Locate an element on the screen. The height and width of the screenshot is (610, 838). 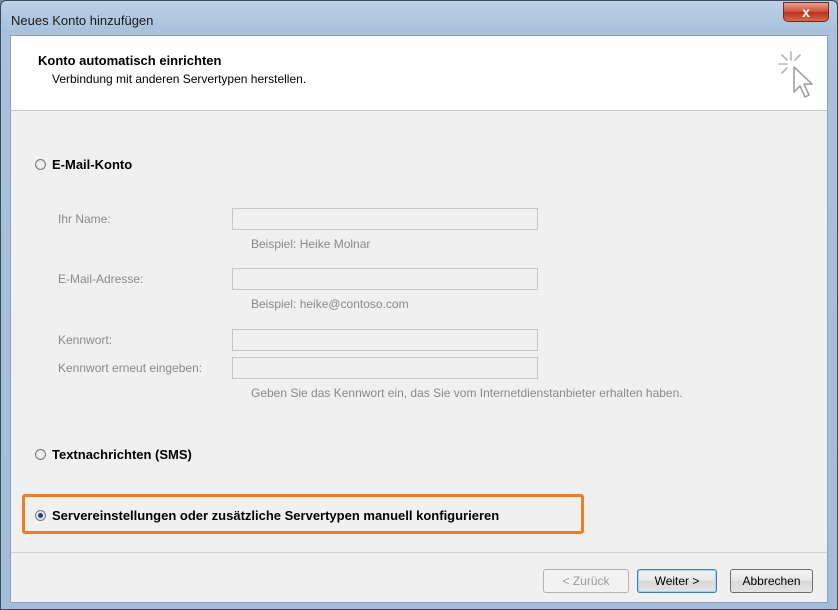
radio-label-email: E-Mail-Konto is located at coordinates (92, 164).